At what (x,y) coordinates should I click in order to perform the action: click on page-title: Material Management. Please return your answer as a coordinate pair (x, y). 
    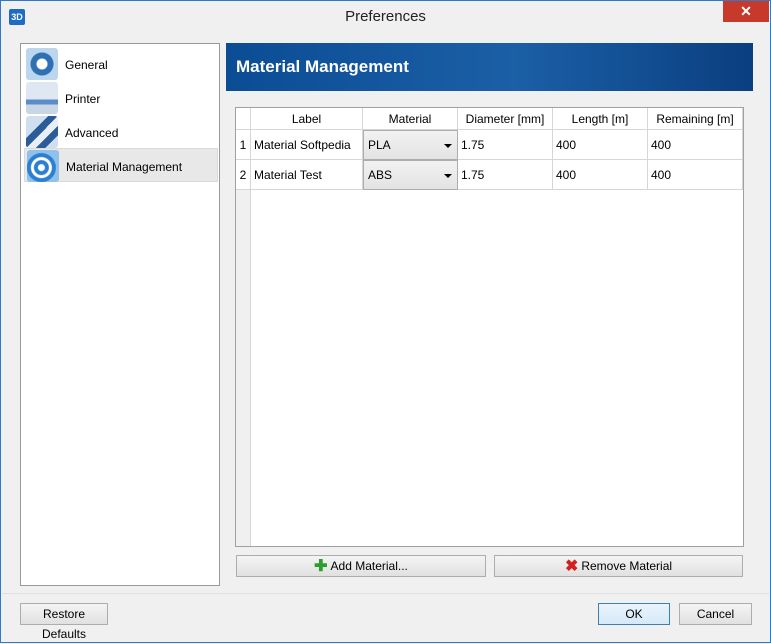
    Looking at the image, I should click on (322, 66).